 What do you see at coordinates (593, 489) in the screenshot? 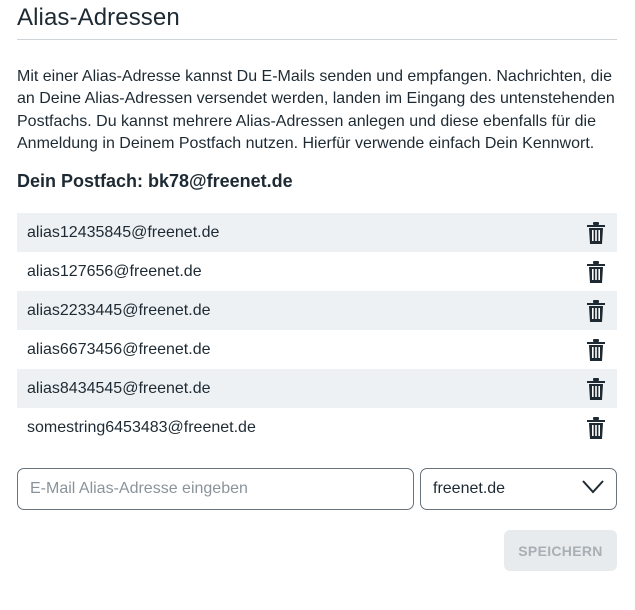
I see `chevron-down-icon` at bounding box center [593, 489].